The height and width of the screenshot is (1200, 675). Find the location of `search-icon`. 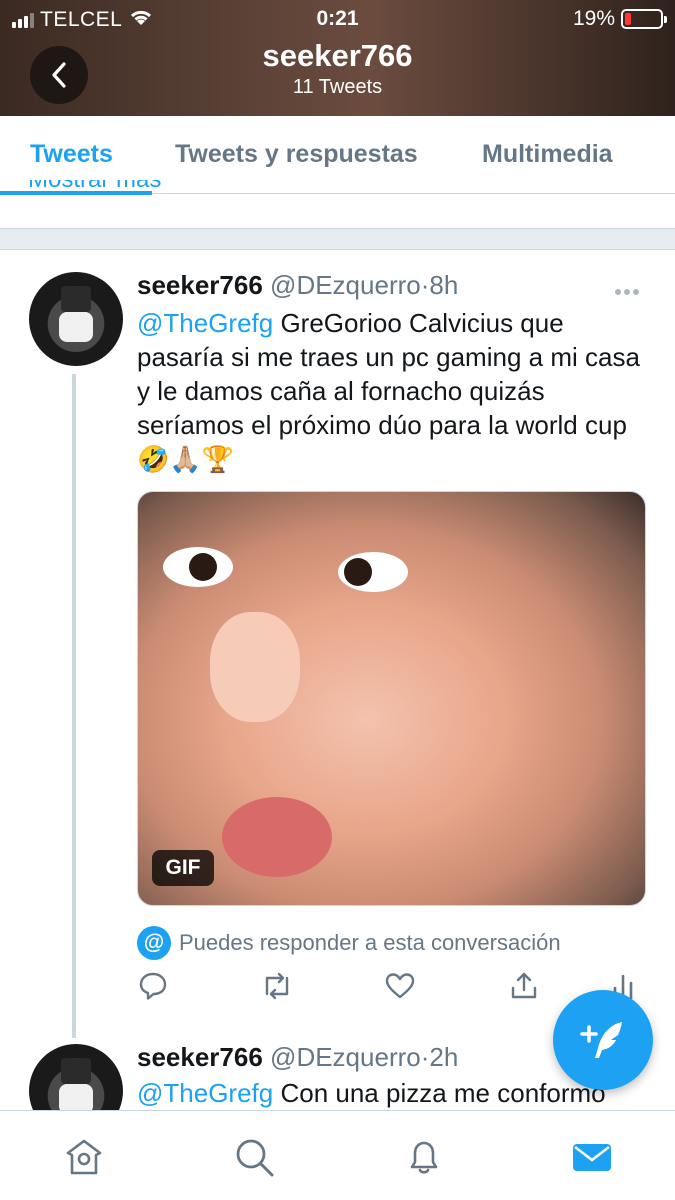

search-icon is located at coordinates (254, 1157).